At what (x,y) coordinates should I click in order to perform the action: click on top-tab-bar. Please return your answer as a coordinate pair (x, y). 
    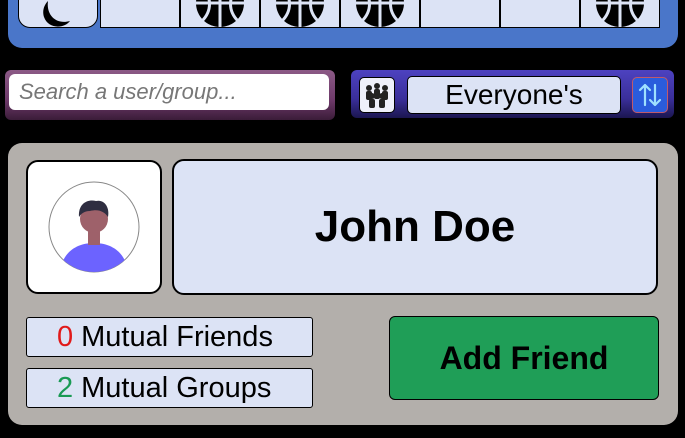
    Looking at the image, I should click on (343, 24).